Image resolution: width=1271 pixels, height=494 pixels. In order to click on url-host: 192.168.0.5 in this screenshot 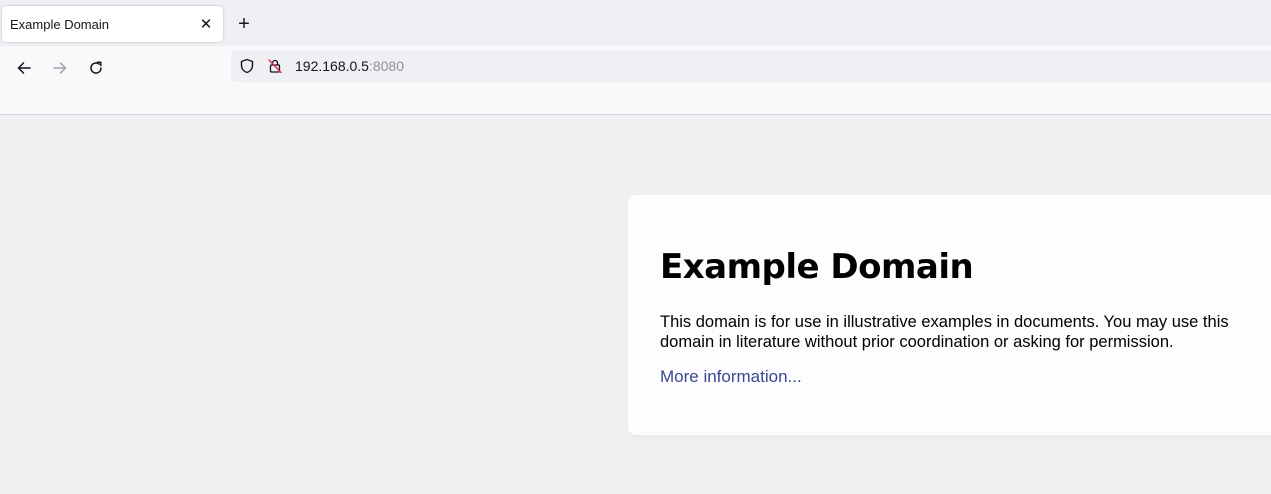, I will do `click(332, 66)`.